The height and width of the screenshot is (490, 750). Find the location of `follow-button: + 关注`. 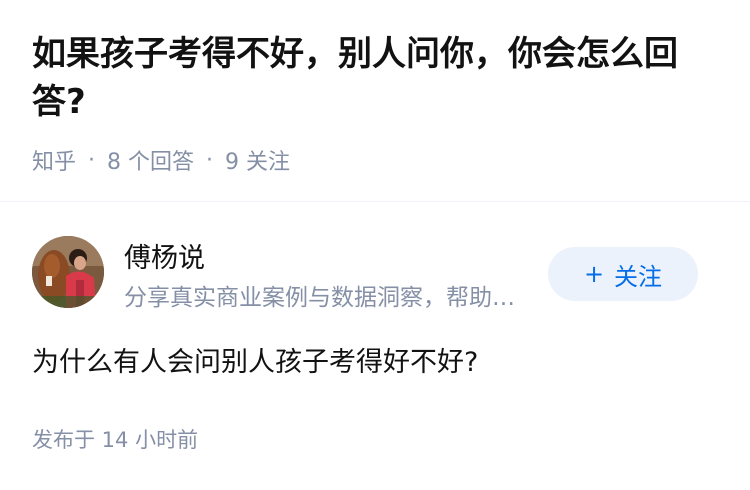

follow-button: + 关注 is located at coordinates (623, 274).